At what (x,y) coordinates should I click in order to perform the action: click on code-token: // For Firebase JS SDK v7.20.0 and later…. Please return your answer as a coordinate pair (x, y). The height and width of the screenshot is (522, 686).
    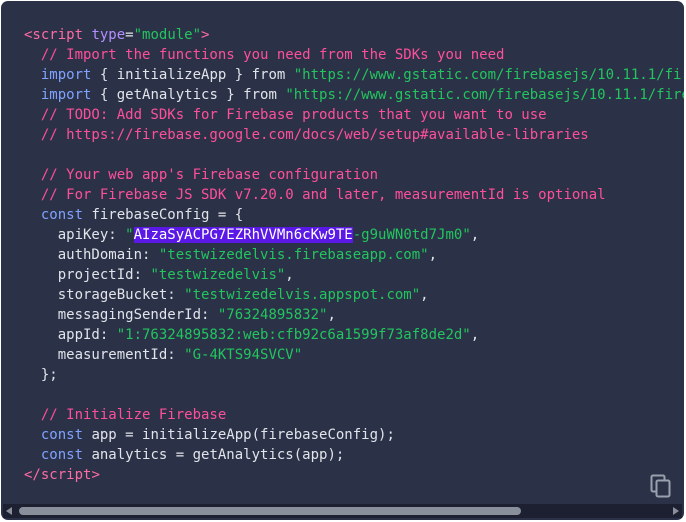
    Looking at the image, I should click on (323, 195).